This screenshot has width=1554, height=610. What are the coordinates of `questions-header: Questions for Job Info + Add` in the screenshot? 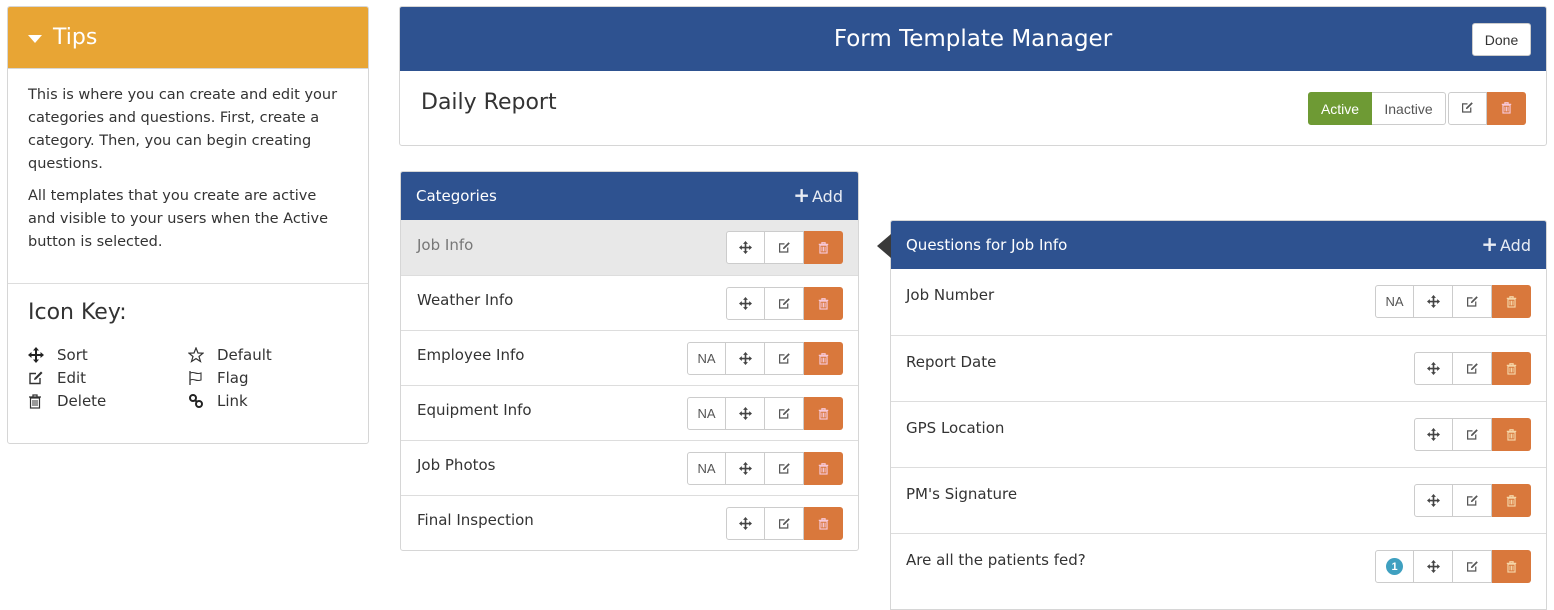 It's located at (1218, 245).